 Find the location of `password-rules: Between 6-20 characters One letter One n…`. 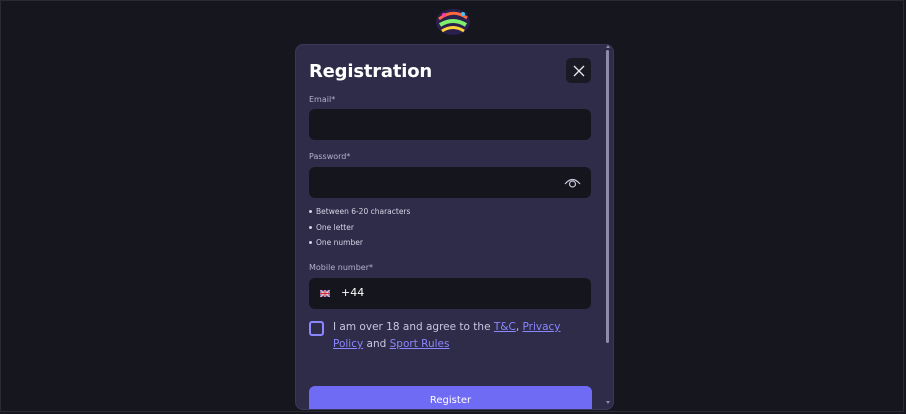

password-rules: Between 6-20 characters One letter One n… is located at coordinates (359, 227).